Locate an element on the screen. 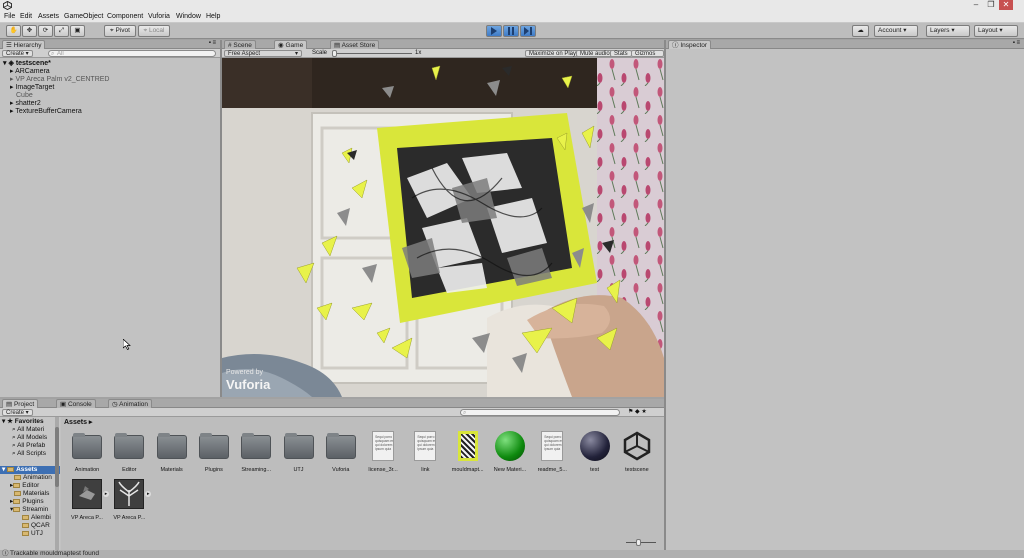 This screenshot has width=1024, height=558. scale-slider is located at coordinates (372, 53).